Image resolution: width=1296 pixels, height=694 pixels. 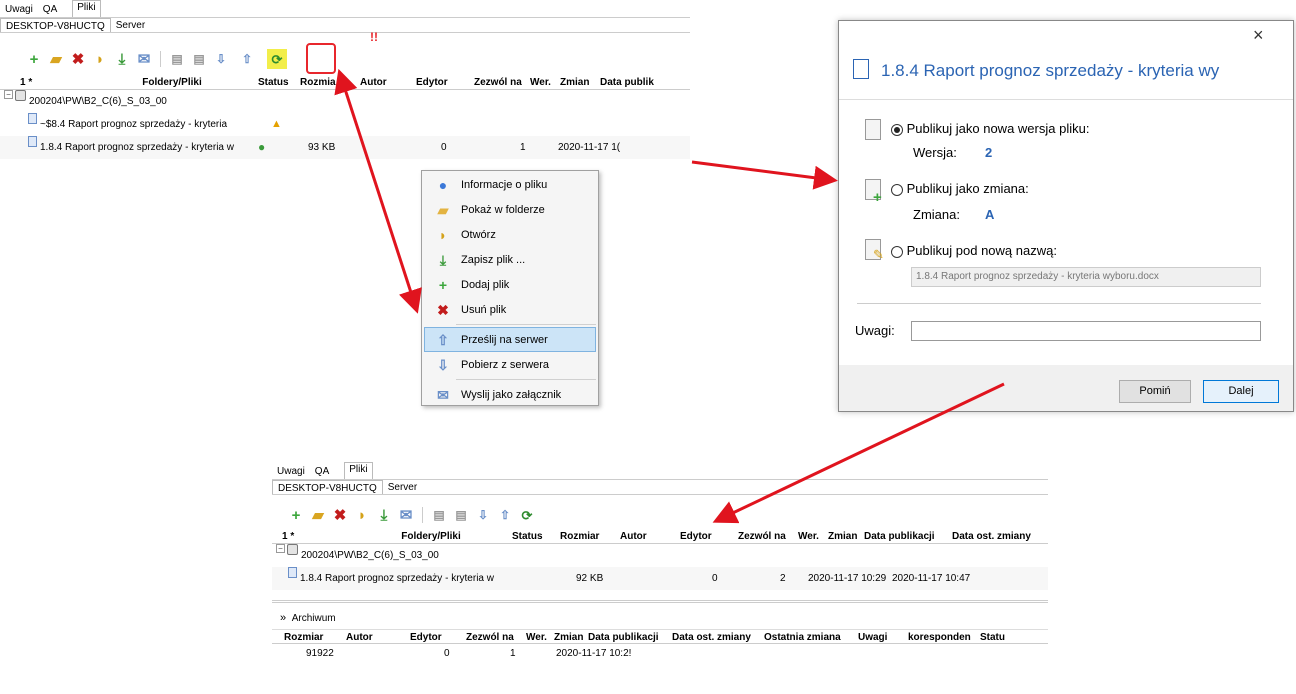 I want to click on arrow-toolbar-to-menu, so click(x=378, y=191).